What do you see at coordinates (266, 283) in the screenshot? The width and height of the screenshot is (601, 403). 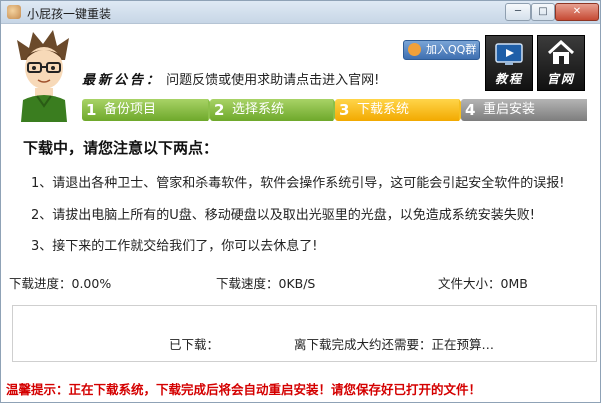 I see `download-speed-text: 下载速度：0KB/S` at bounding box center [266, 283].